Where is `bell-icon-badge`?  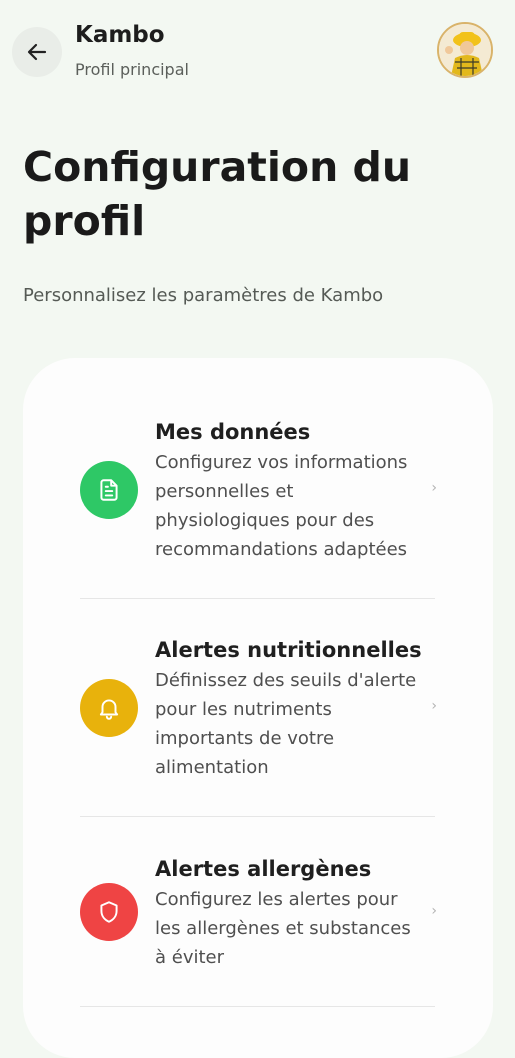
bell-icon-badge is located at coordinates (109, 708).